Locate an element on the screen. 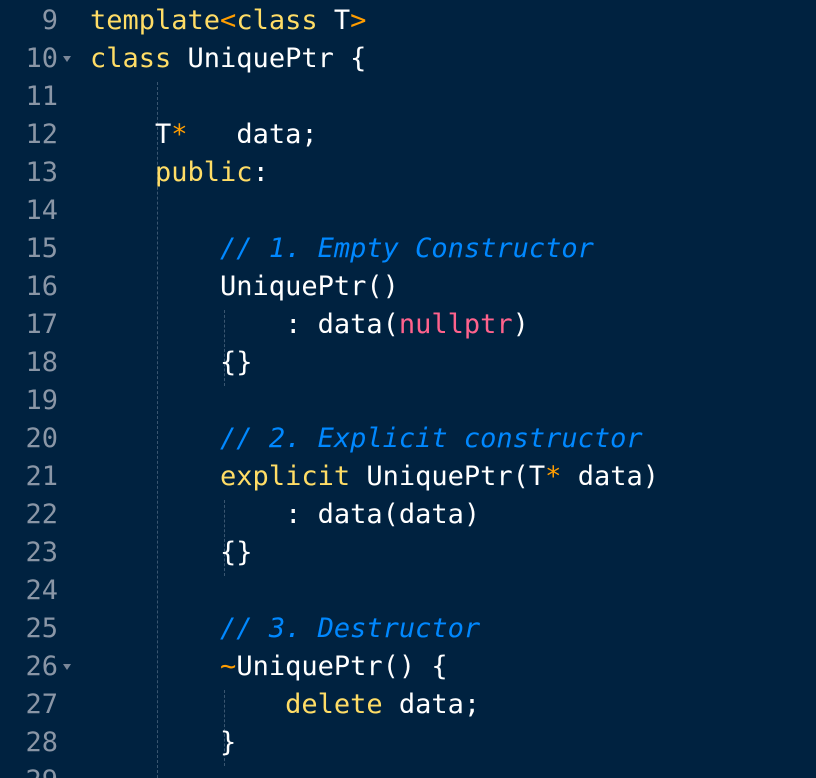  code-line: 25 // 3. Destructor is located at coordinates (408, 629).